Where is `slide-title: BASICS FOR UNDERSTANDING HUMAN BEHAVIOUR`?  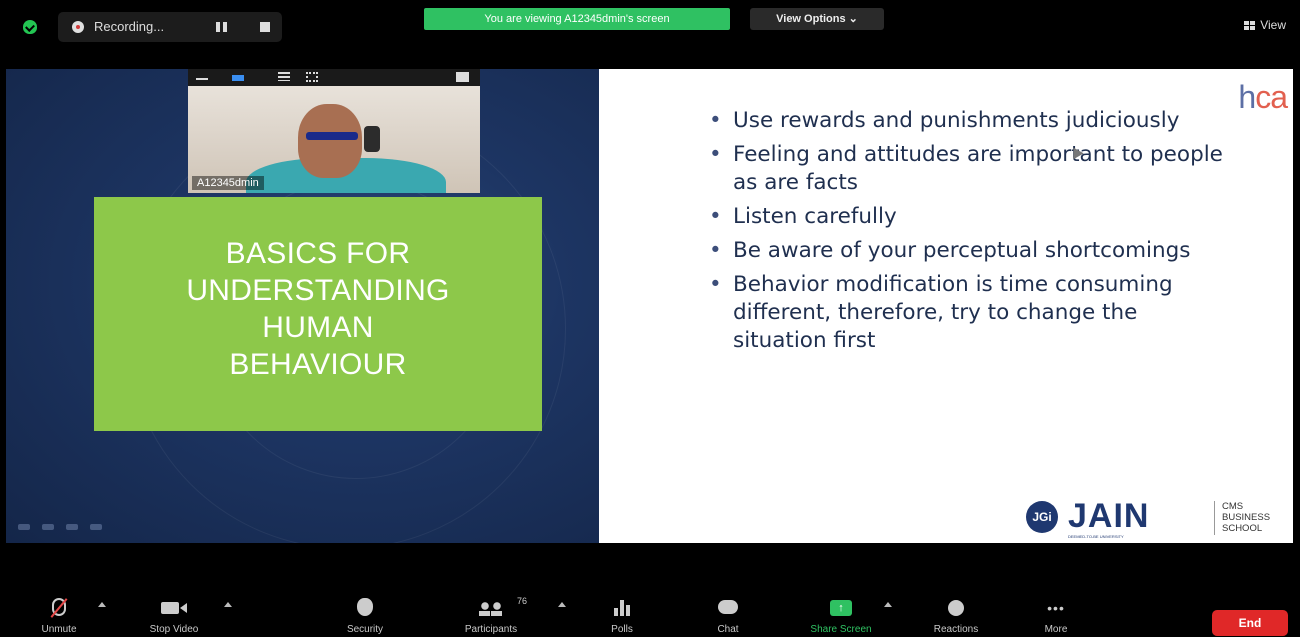 slide-title: BASICS FOR UNDERSTANDING HUMAN BEHAVIOUR is located at coordinates (318, 309).